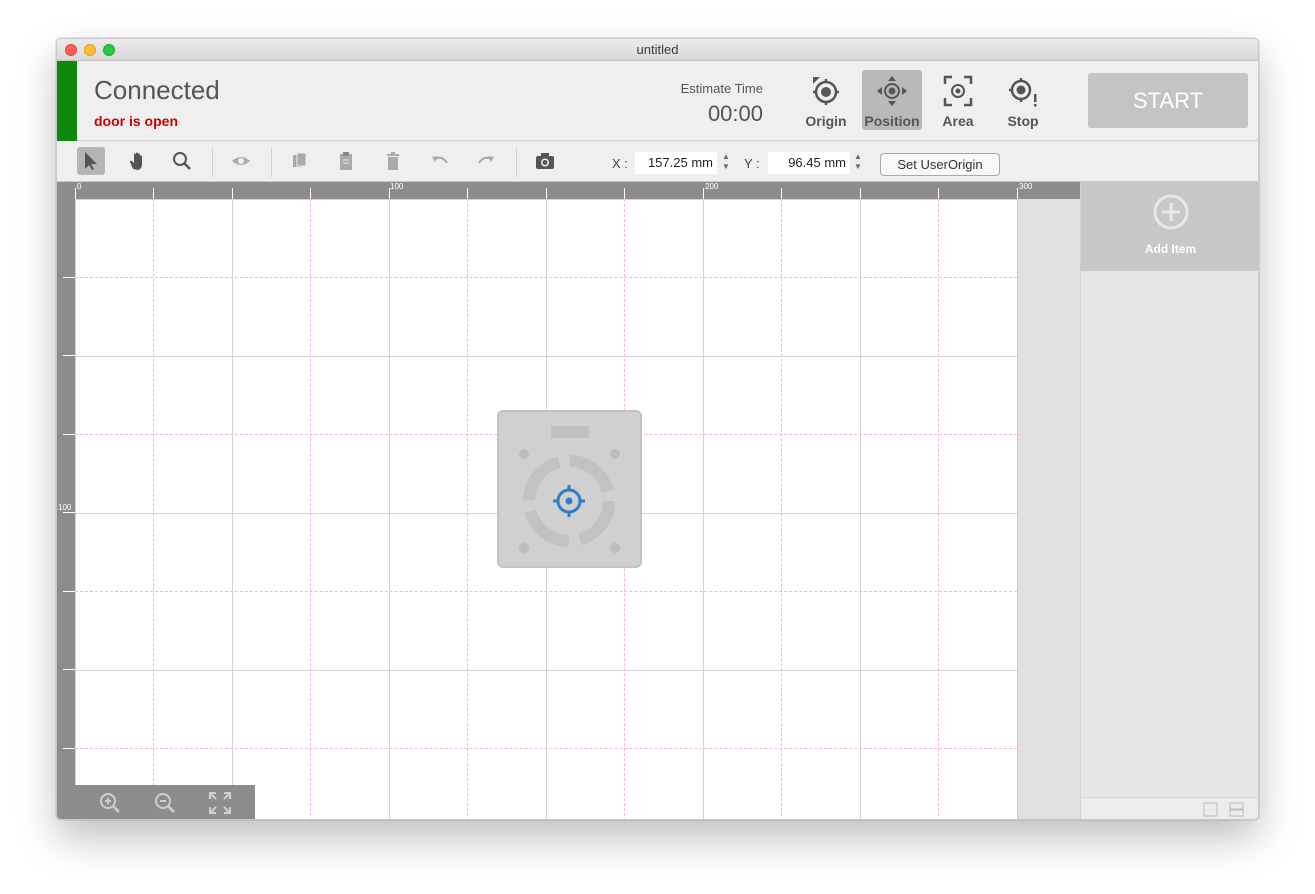 The height and width of the screenshot is (894, 1315). I want to click on zoom-in-button, so click(110, 803).